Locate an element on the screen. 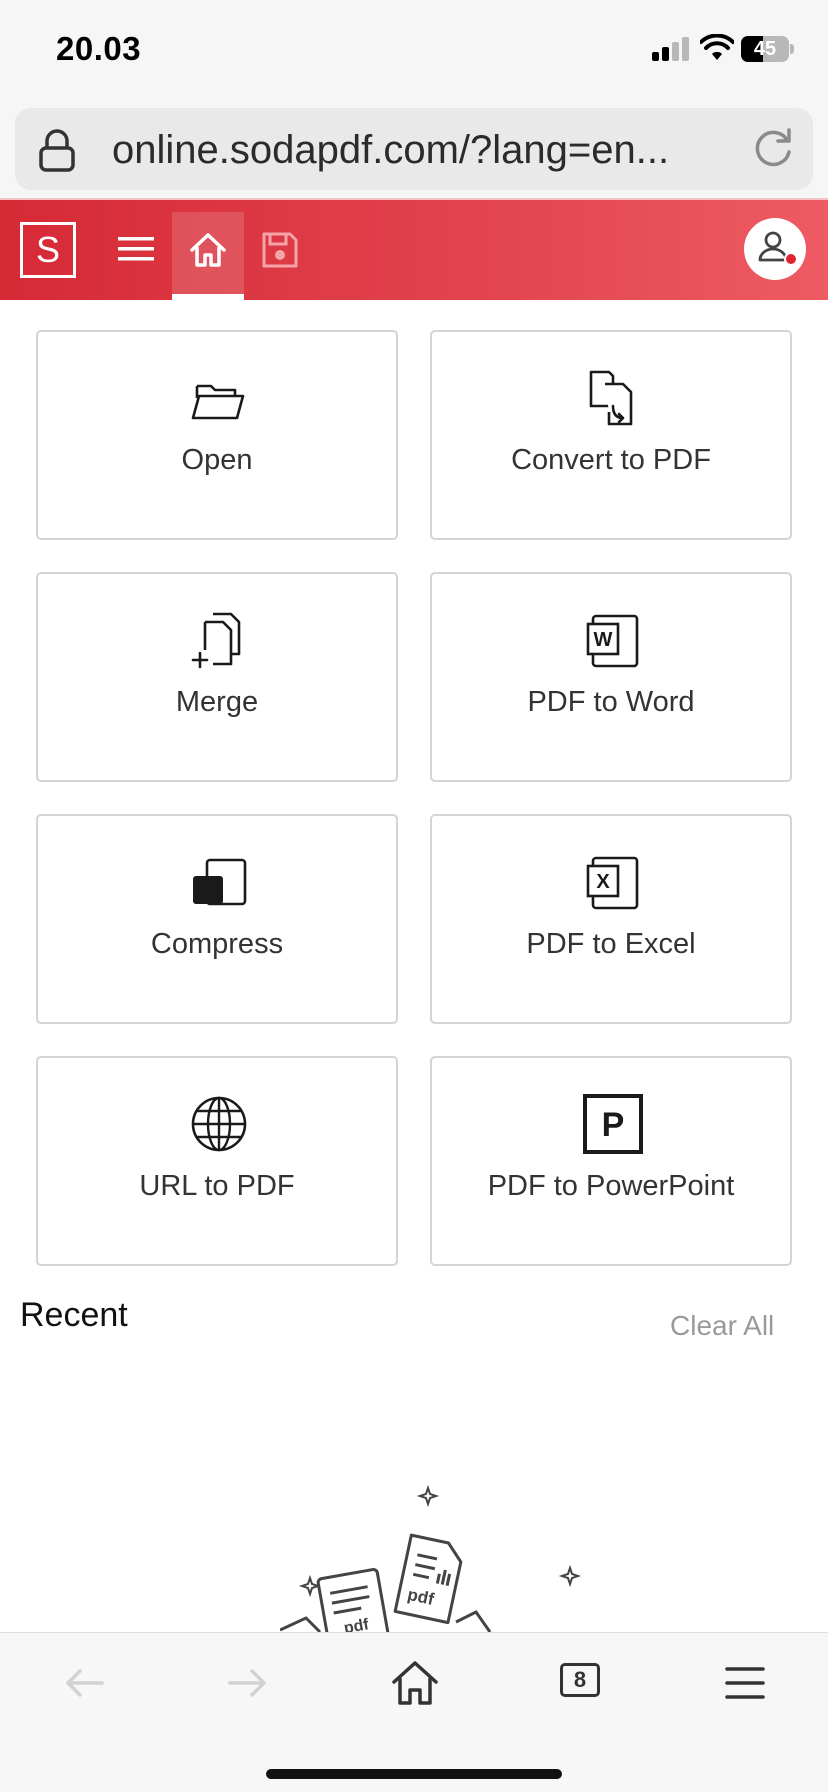 The width and height of the screenshot is (828, 1792). cellular-signal-icon is located at coordinates (672, 49).